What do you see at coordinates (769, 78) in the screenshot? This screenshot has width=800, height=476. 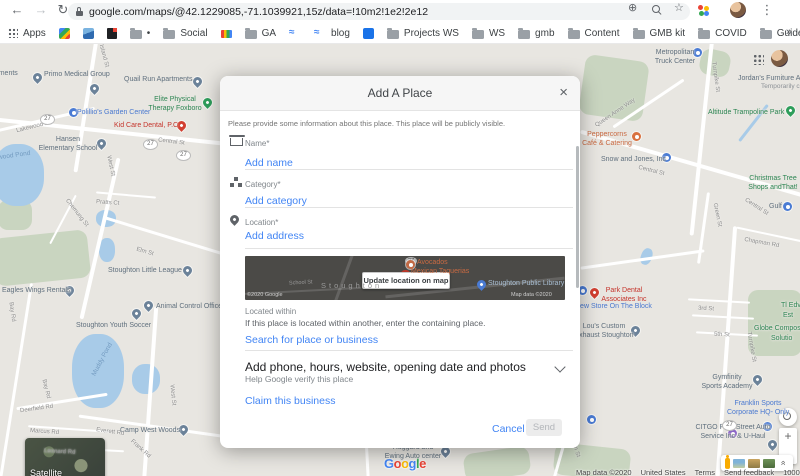 I see `map-poi-label: Jordan's Furniture A` at bounding box center [769, 78].